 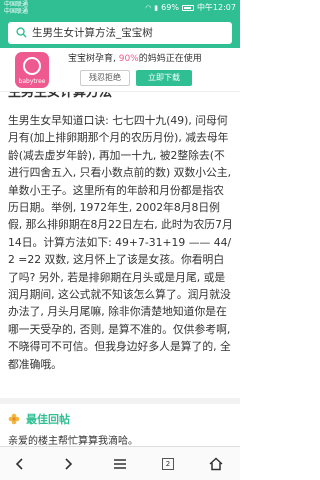 What do you see at coordinates (216, 7) in the screenshot?
I see `clock: 中午12:07` at bounding box center [216, 7].